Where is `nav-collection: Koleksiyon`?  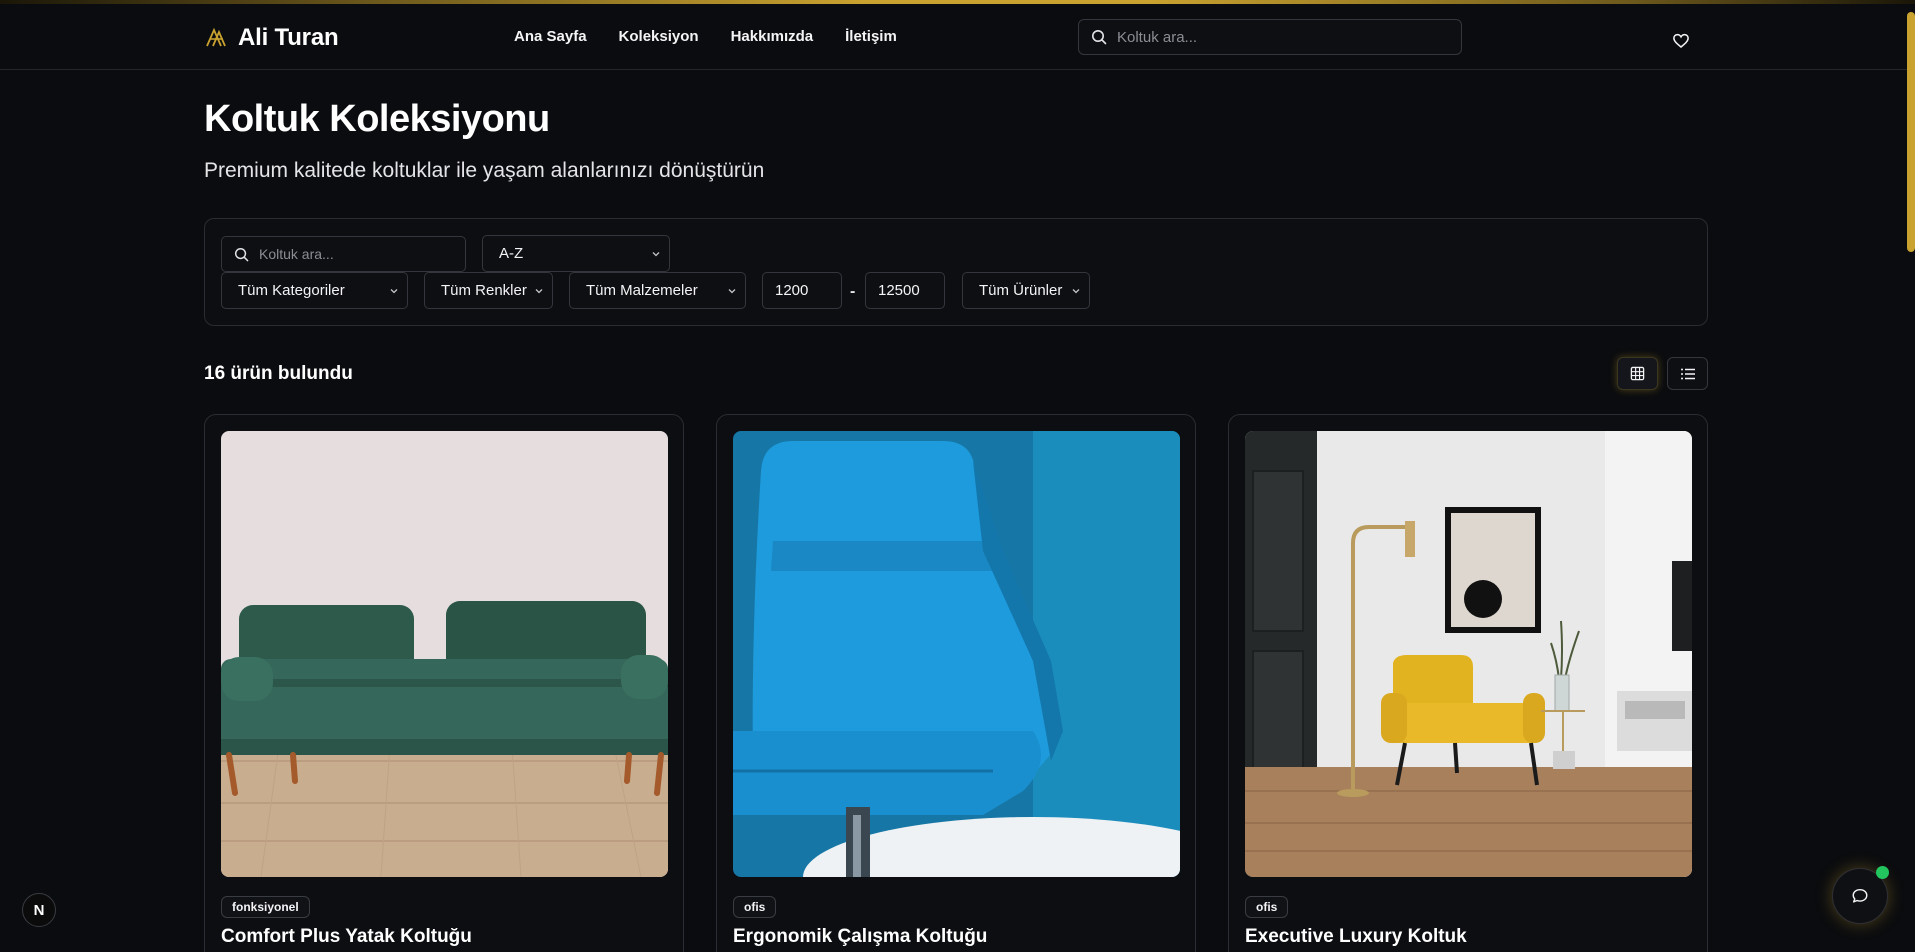 nav-collection: Koleksiyon is located at coordinates (659, 36).